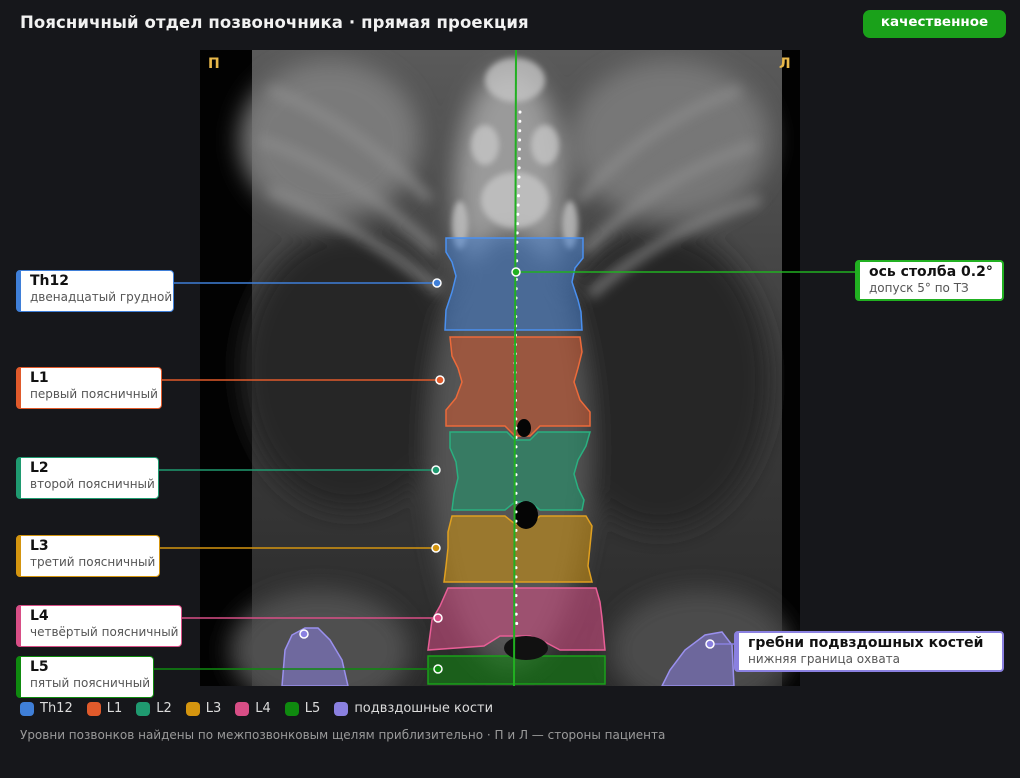  I want to click on anchor-dot-th12, so click(437, 283).